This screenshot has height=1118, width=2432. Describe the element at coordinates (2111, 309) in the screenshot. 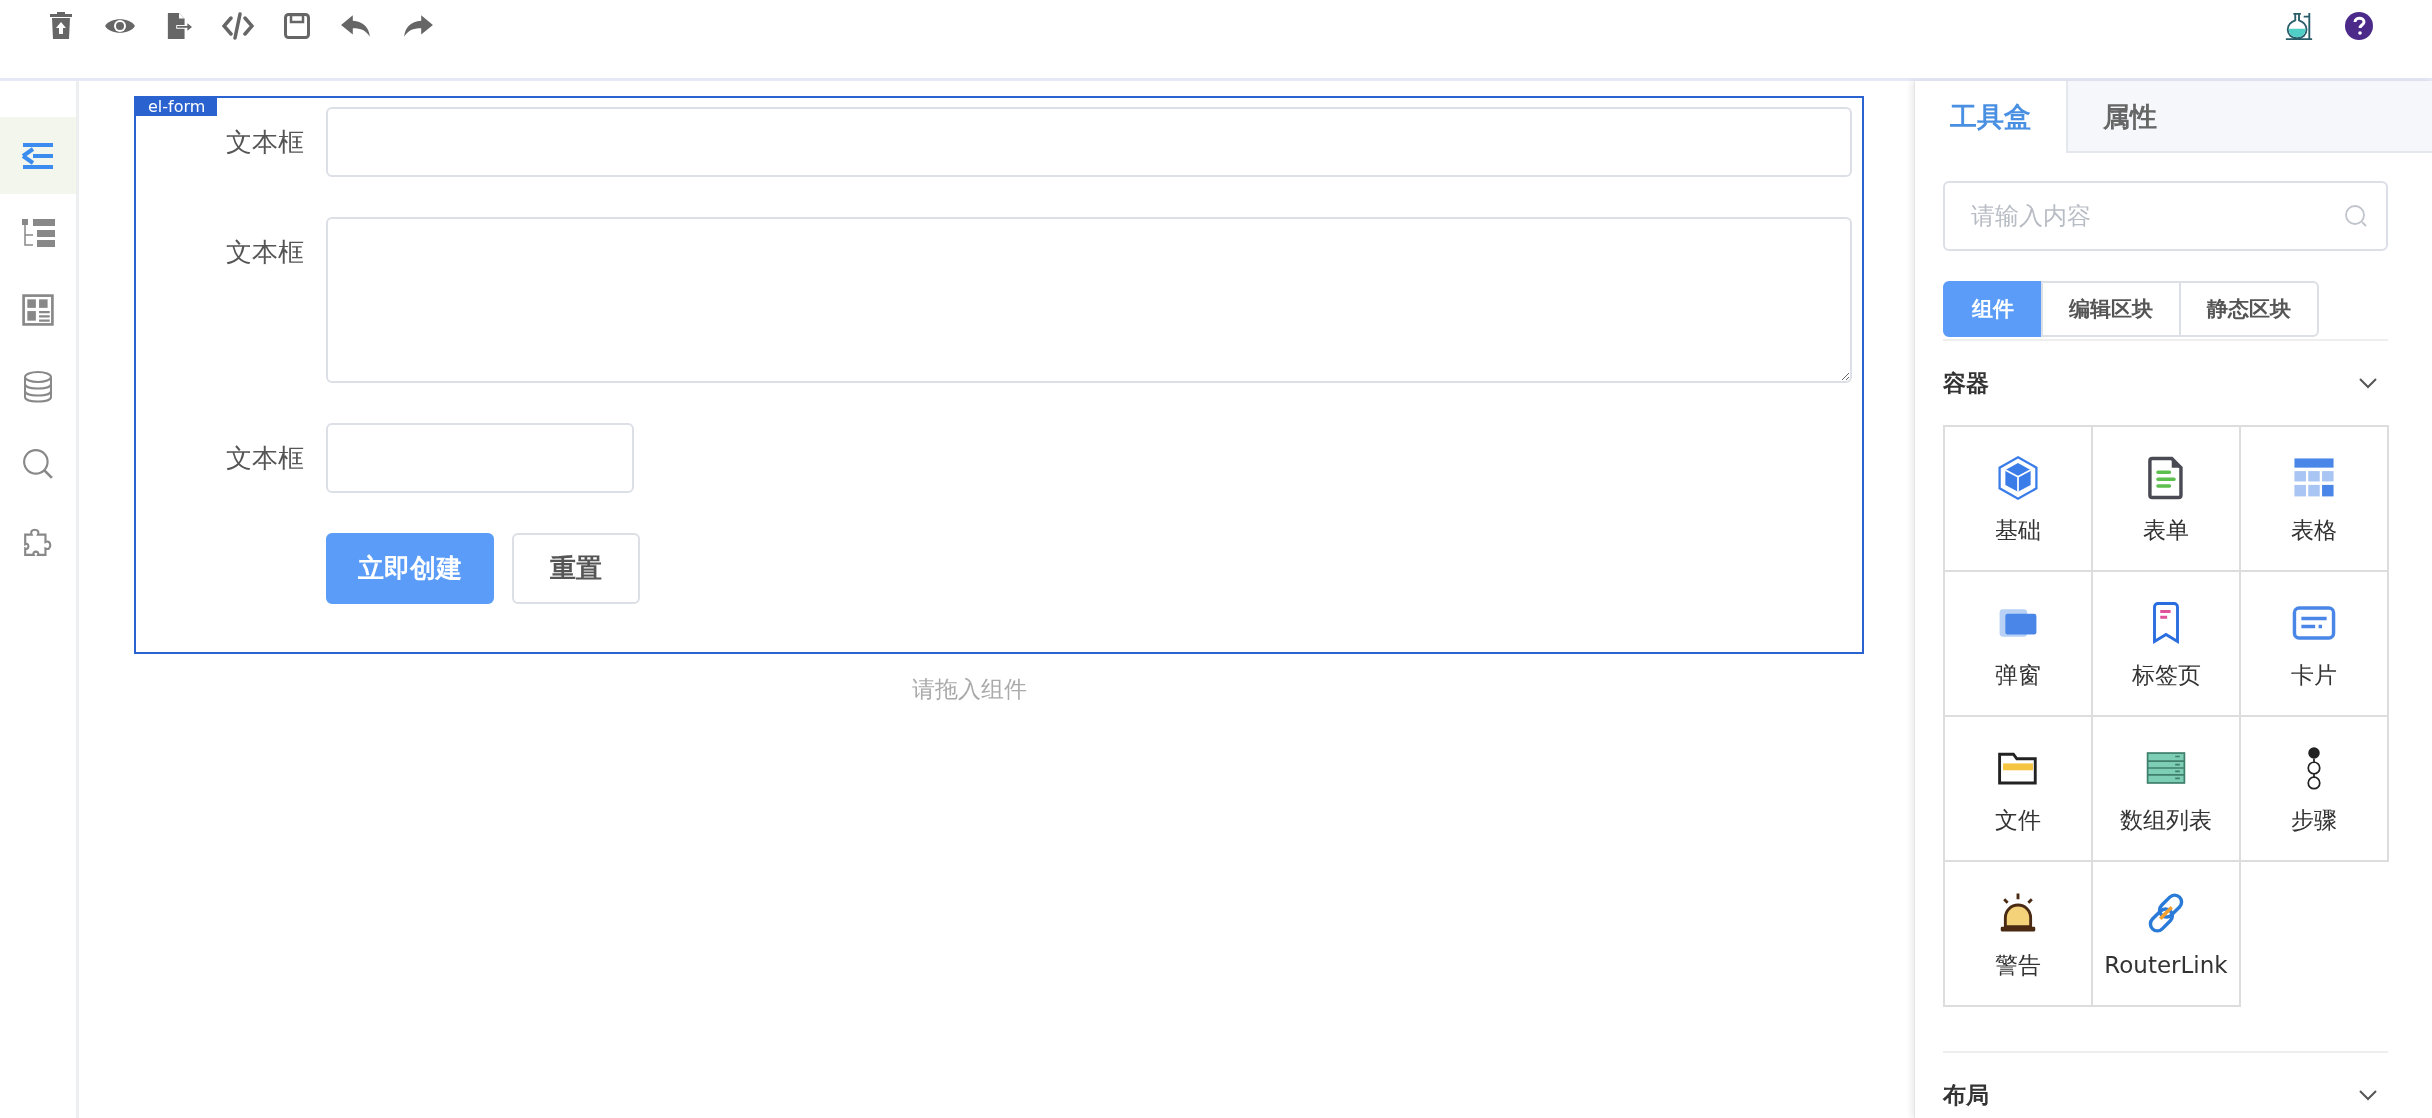

I see `segment-button: 编辑区块` at that location.